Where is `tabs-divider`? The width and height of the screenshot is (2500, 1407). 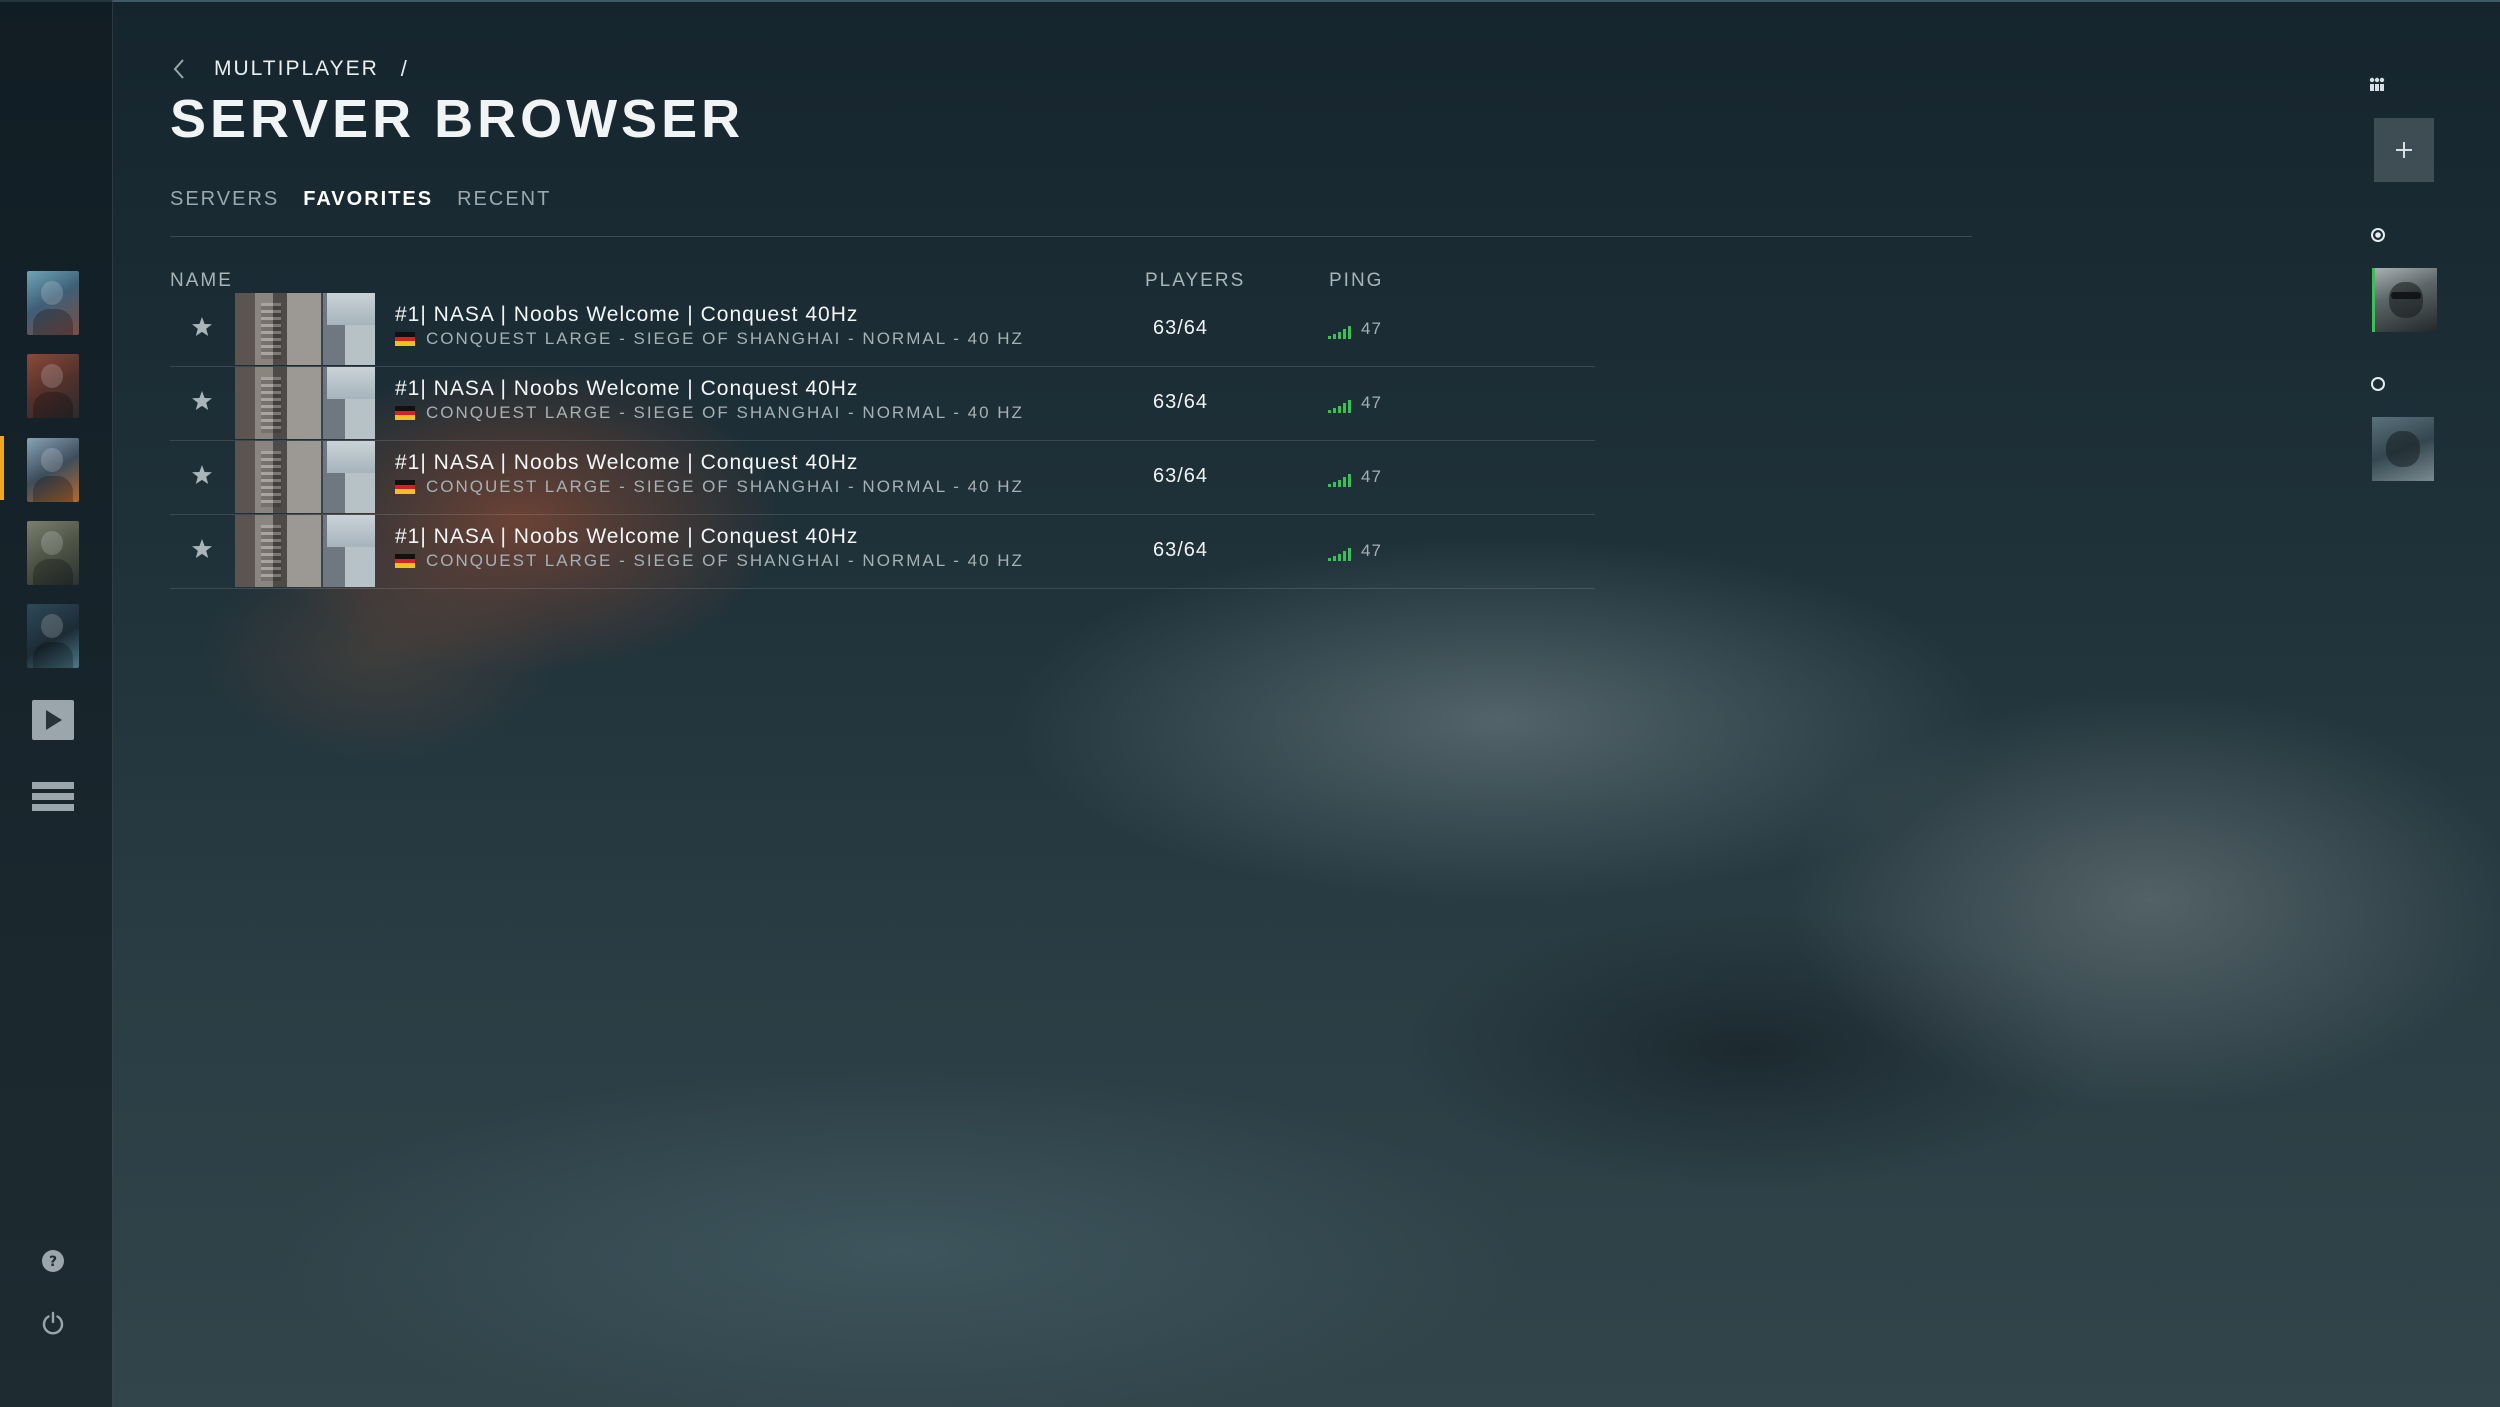 tabs-divider is located at coordinates (1071, 236).